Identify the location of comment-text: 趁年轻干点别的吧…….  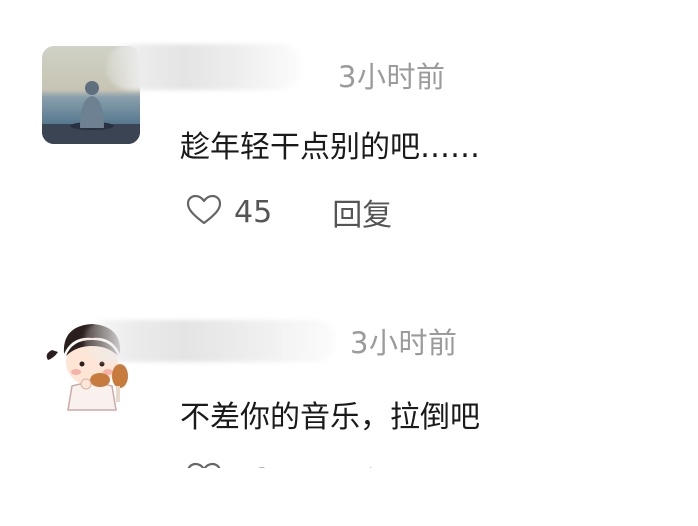
(330, 147).